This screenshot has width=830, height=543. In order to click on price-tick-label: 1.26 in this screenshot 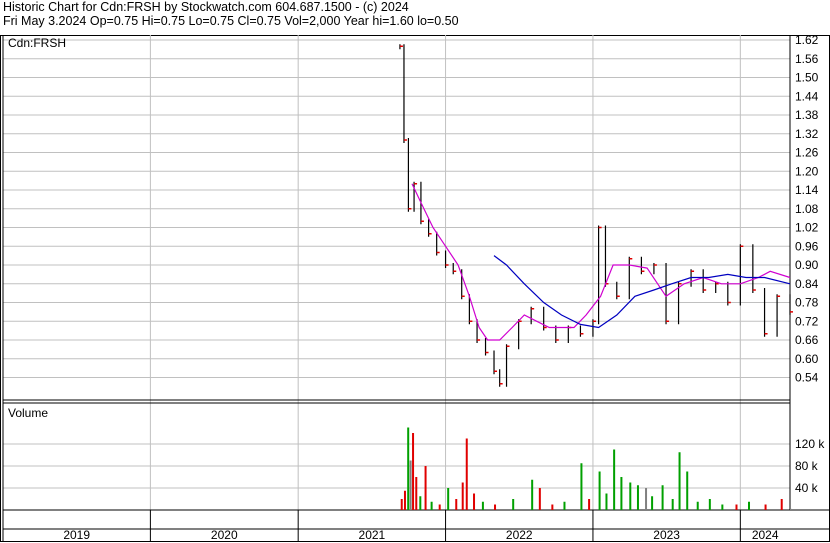, I will do `click(807, 153)`.